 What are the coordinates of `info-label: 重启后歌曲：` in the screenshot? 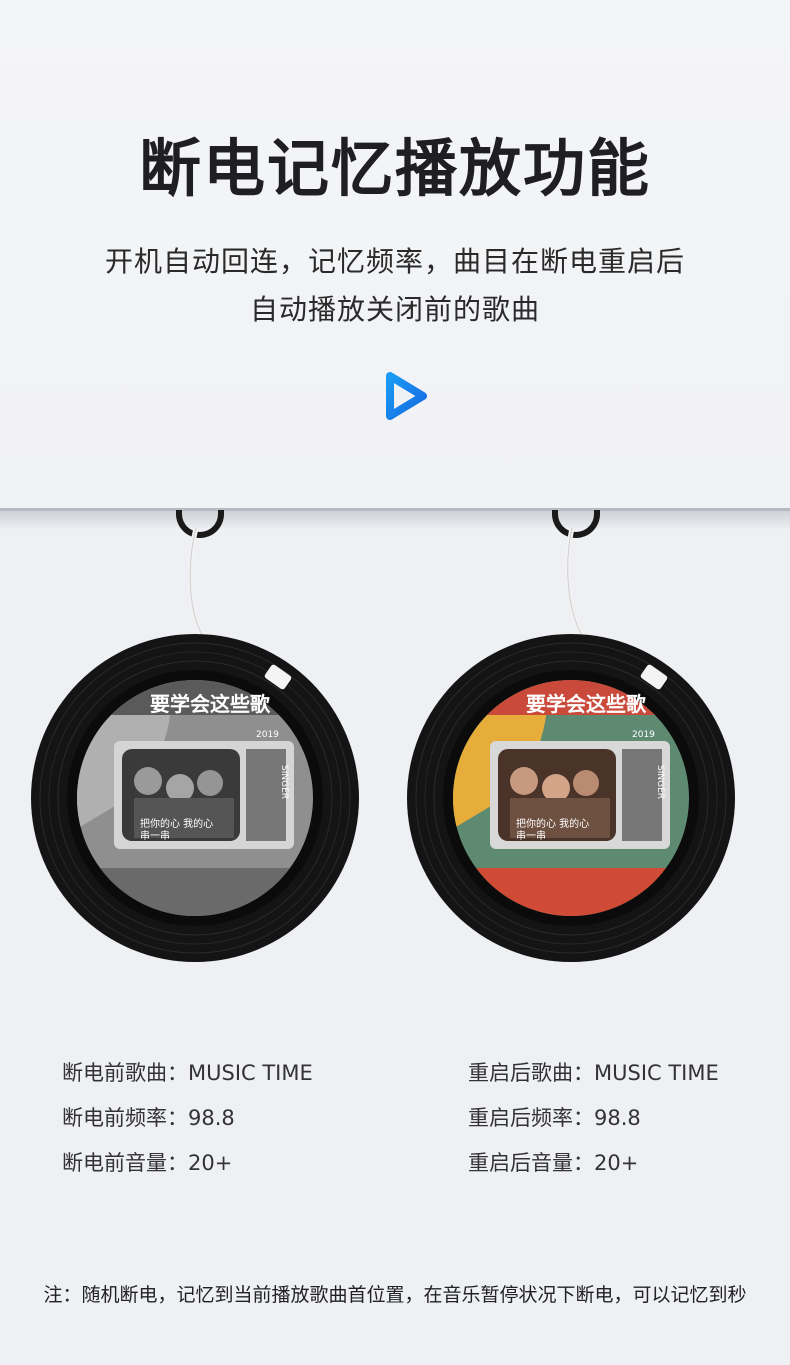 It's located at (531, 1073).